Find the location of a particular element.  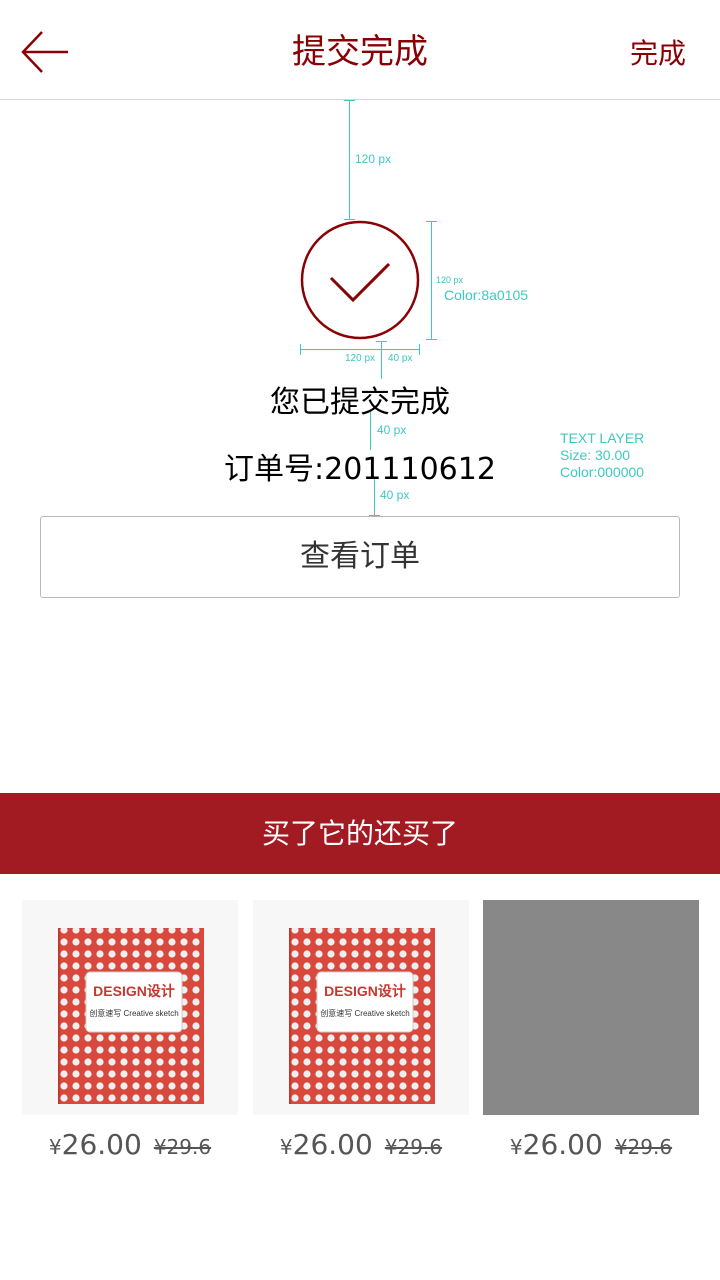

page-title: 提交完成 is located at coordinates (360, 52).